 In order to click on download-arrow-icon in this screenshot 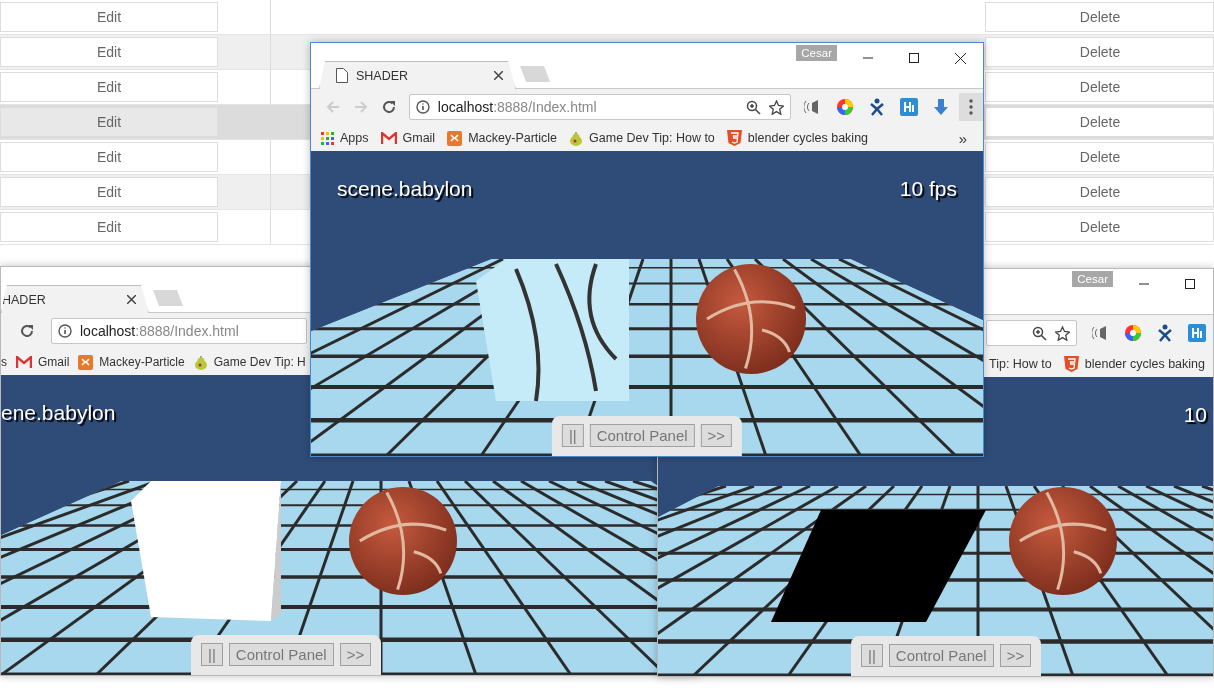, I will do `click(941, 107)`.